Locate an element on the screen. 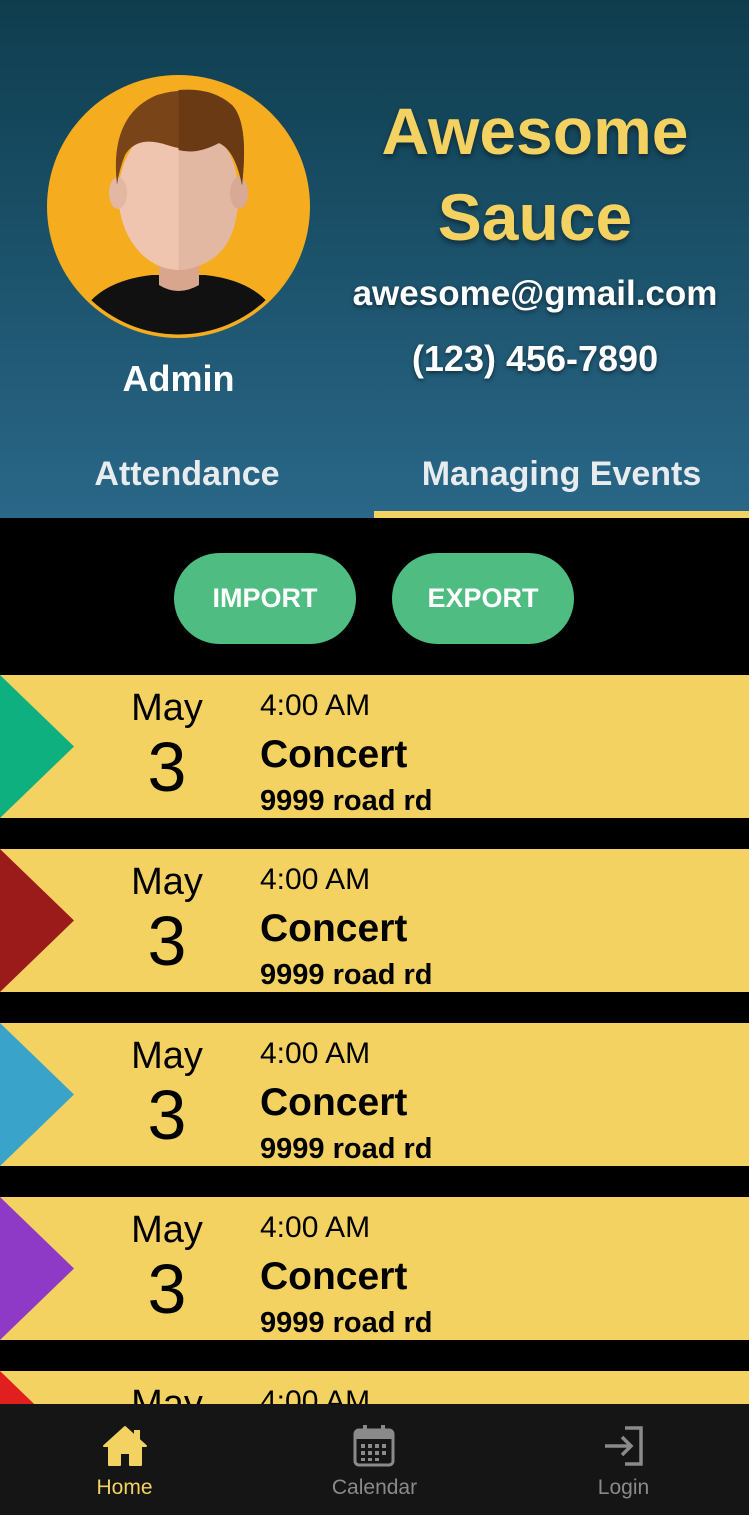 This screenshot has width=749, height=1515. nav-home-label: Home is located at coordinates (124, 1487).